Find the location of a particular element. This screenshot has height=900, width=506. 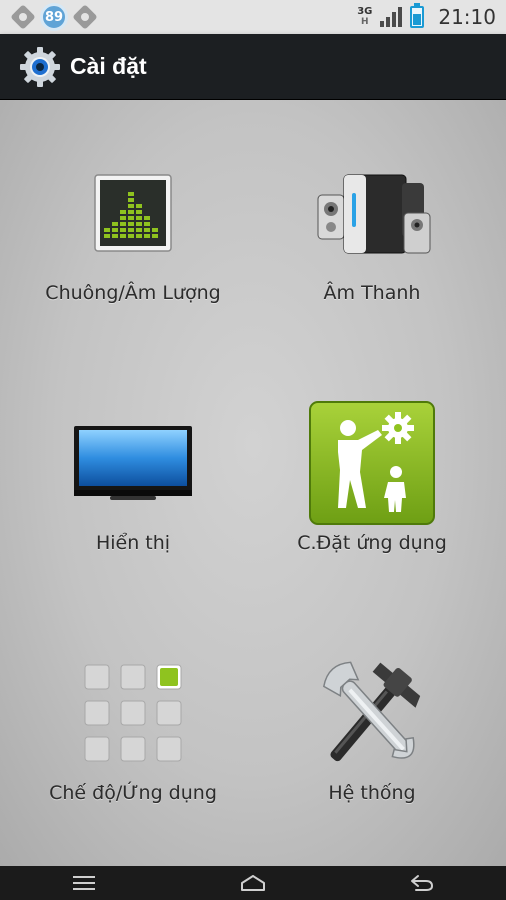

status-system-icons: 3G H 21:10 is located at coordinates (426, 17).